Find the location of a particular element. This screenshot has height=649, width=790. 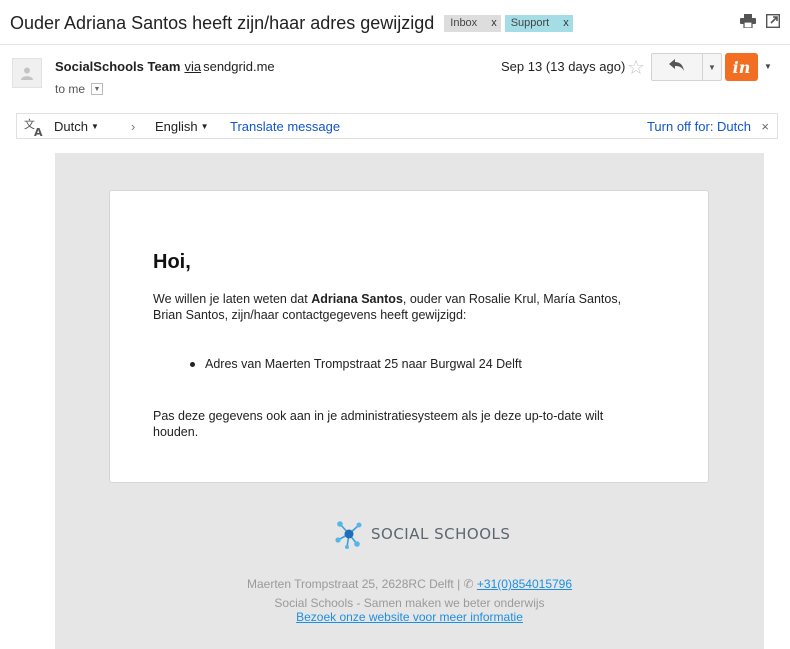

avatar is located at coordinates (27, 73).